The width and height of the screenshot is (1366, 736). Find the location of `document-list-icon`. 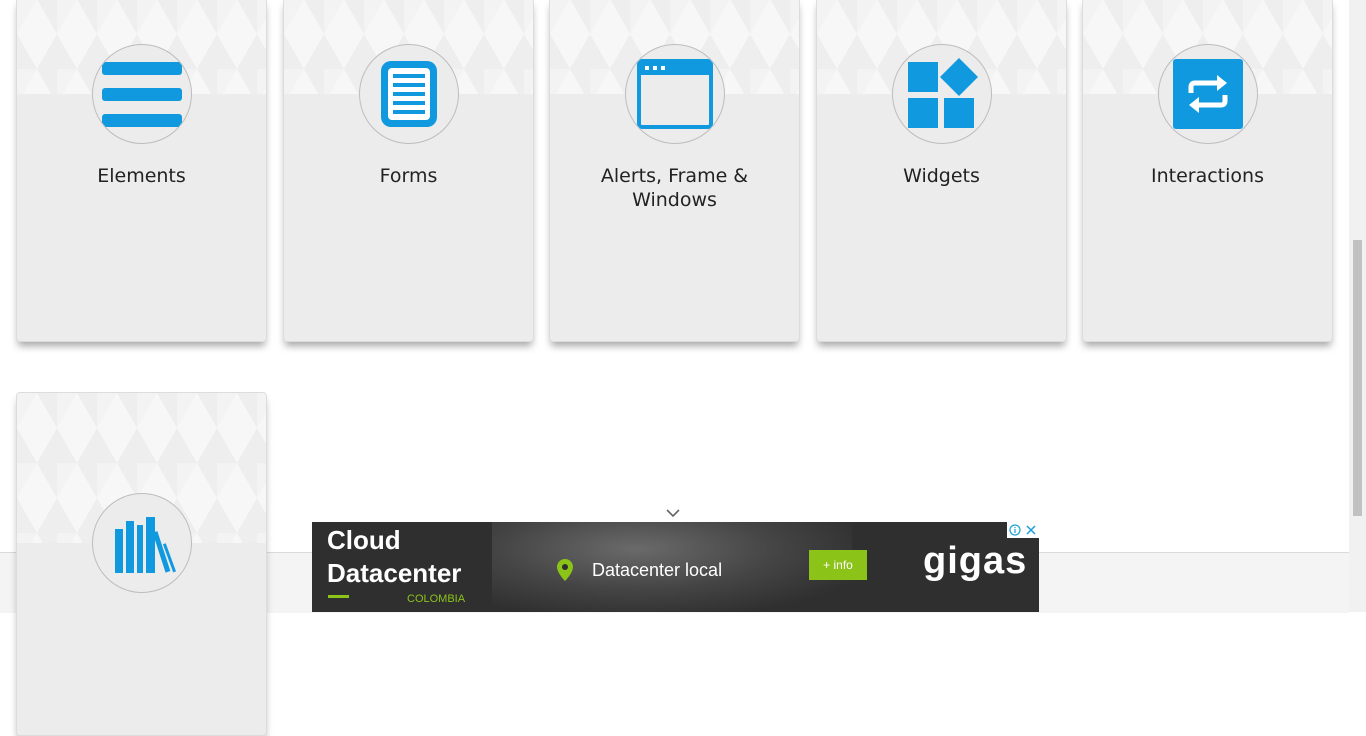

document-list-icon is located at coordinates (408, 94).